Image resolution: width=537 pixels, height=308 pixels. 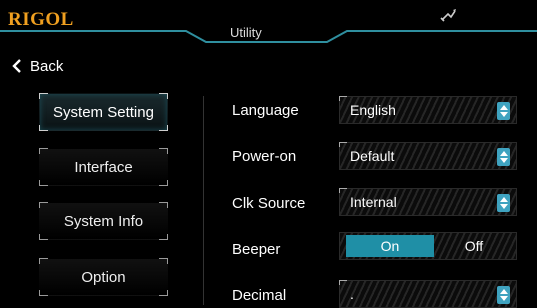 What do you see at coordinates (428, 110) in the screenshot?
I see `language-select: English` at bounding box center [428, 110].